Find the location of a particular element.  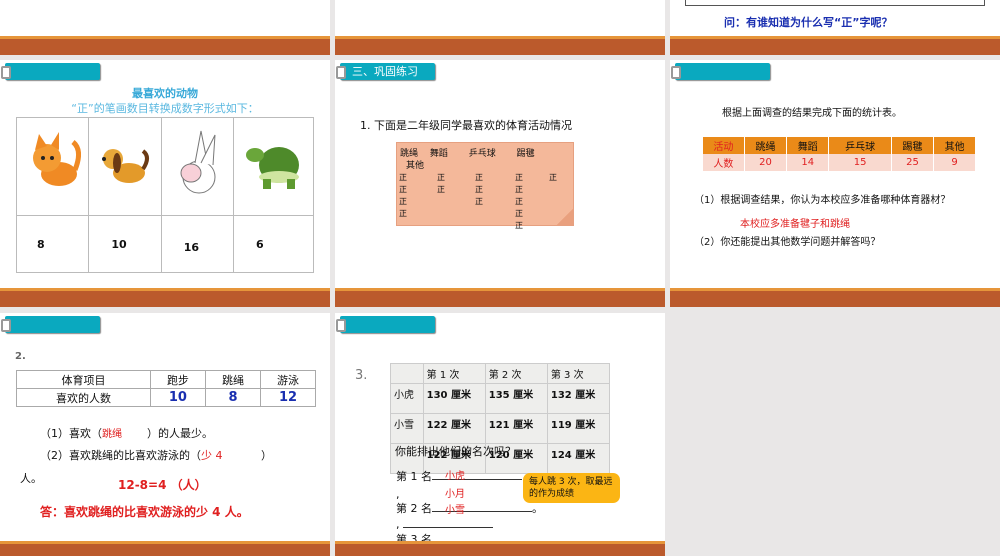

table-cell: 14 is located at coordinates (808, 162).